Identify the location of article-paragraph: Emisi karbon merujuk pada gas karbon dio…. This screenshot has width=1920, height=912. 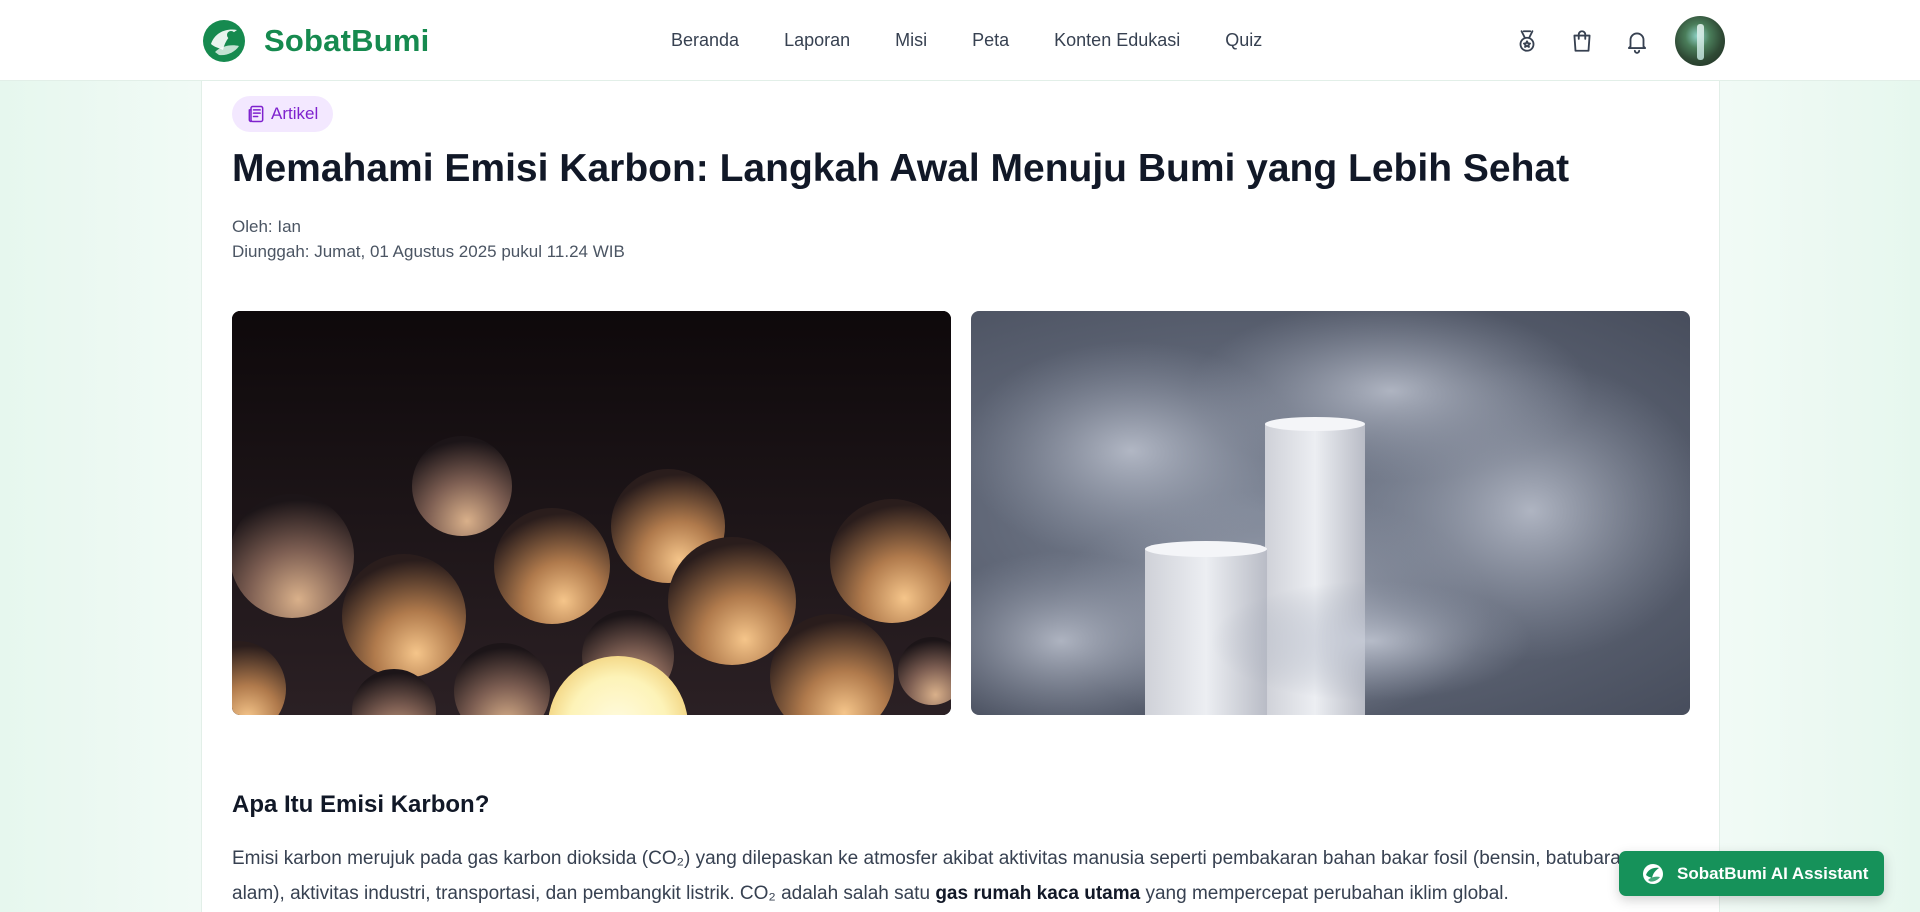
(967, 876).